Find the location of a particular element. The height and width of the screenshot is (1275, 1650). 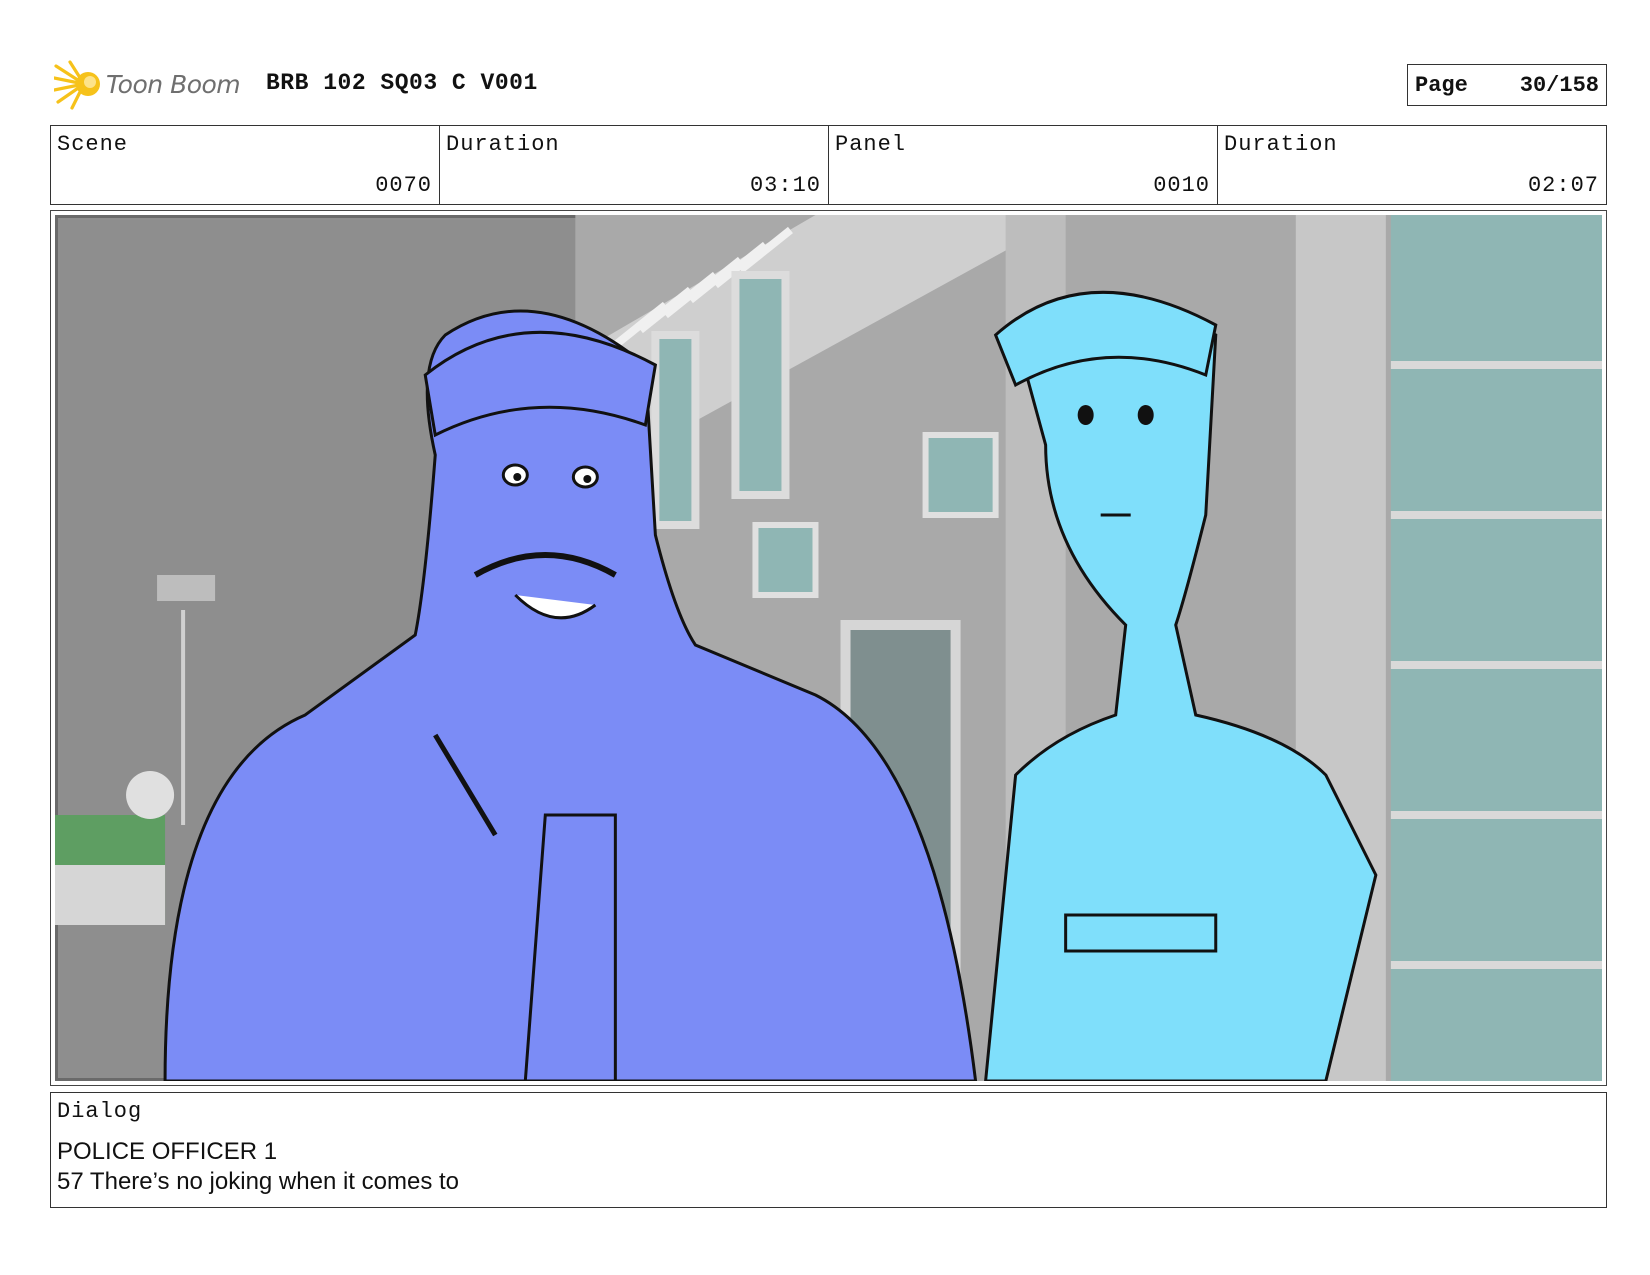

logo-text: Toon Boom is located at coordinates (173, 84).